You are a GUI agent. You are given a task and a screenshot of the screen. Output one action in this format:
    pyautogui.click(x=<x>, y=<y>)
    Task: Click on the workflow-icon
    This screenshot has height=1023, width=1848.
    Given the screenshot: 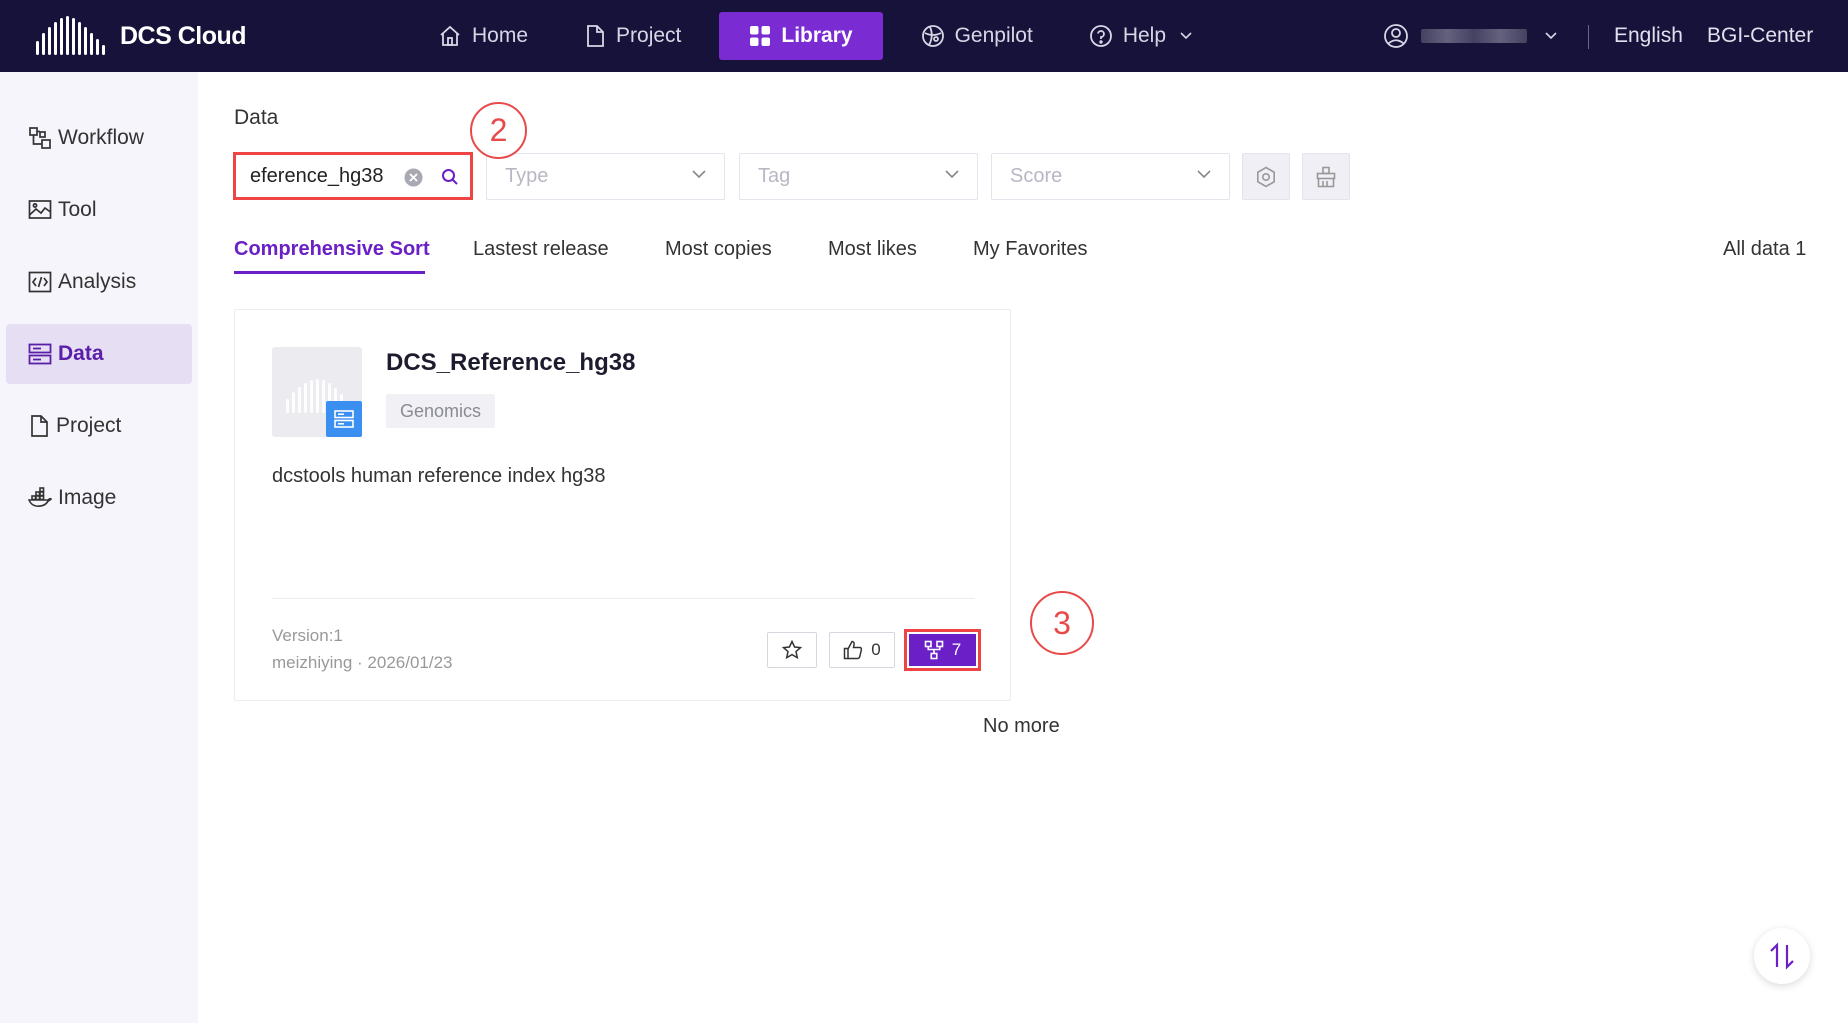 What is the action you would take?
    pyautogui.click(x=40, y=138)
    